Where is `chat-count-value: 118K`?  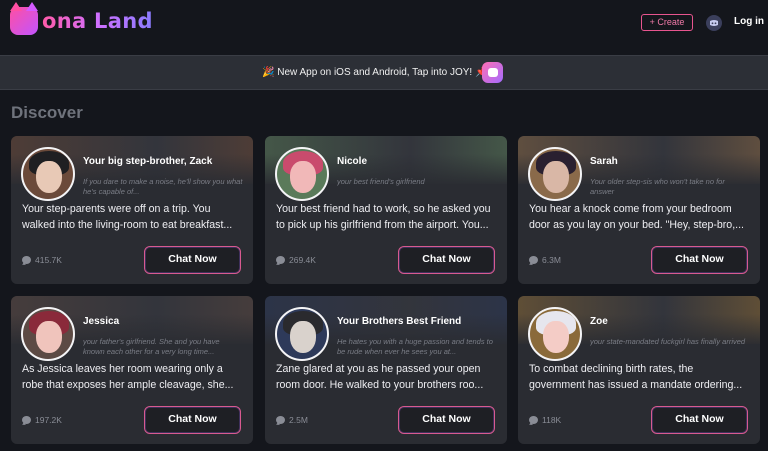 chat-count-value: 118K is located at coordinates (552, 420).